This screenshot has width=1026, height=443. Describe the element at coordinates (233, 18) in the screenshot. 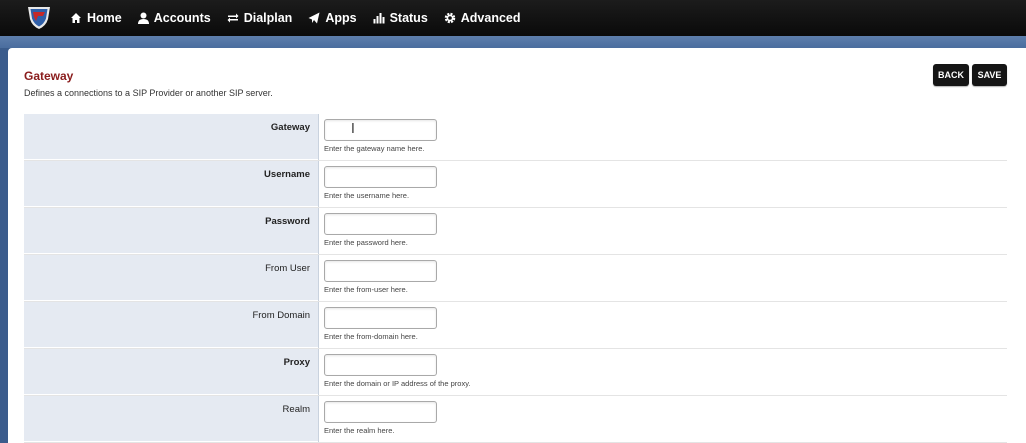

I see `arrows-icon` at that location.